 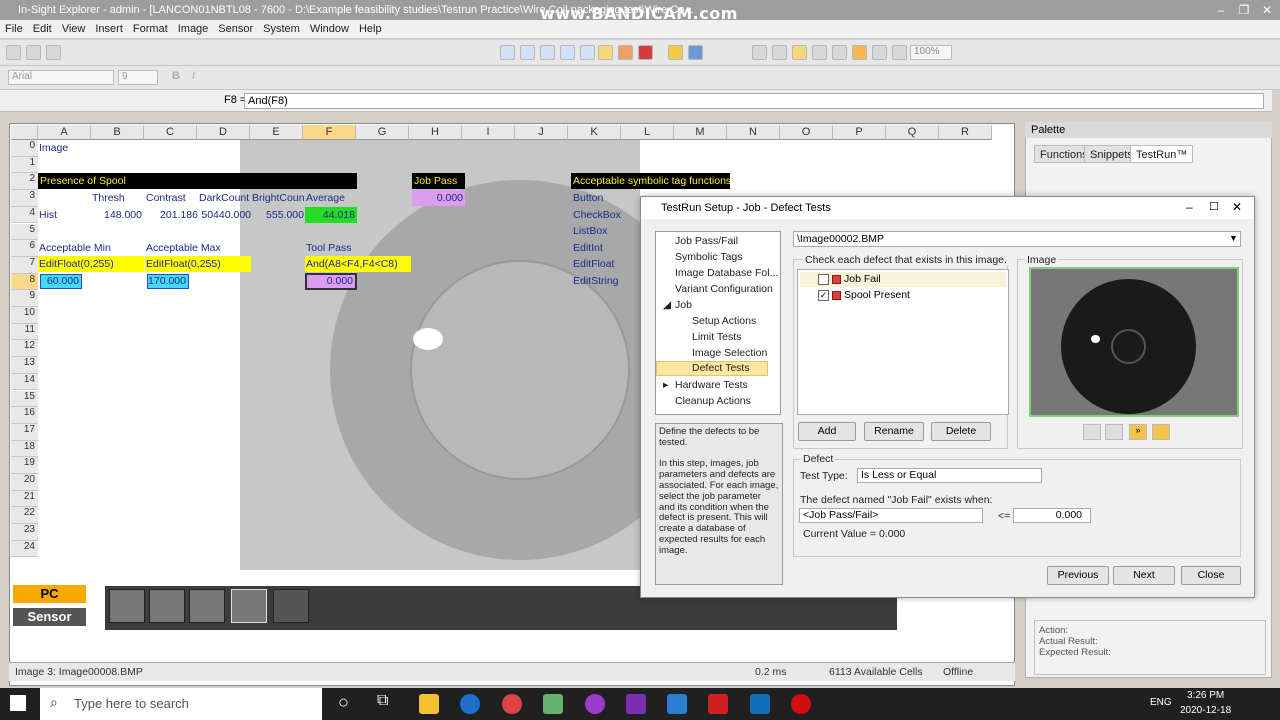 I want to click on column-header-e: E, so click(x=276, y=132).